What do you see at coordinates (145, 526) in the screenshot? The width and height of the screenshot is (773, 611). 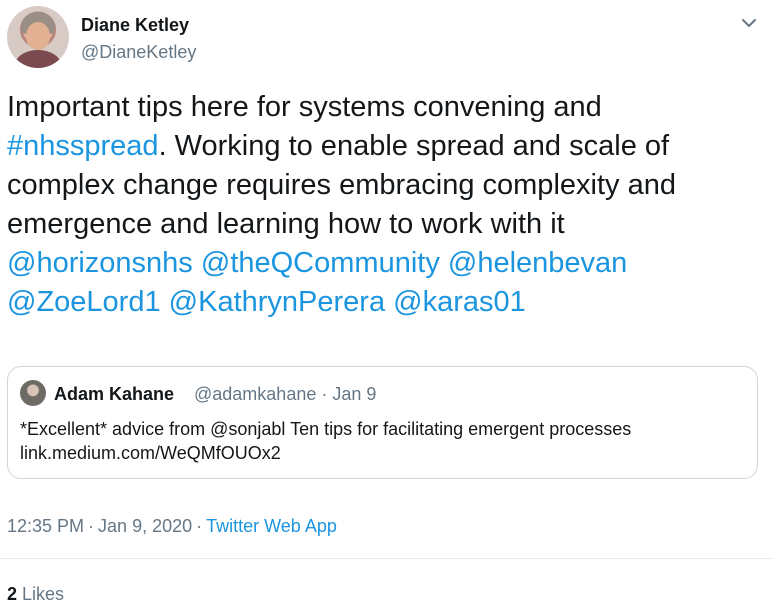 I see `tweet-date: Jan 9, 2020` at bounding box center [145, 526].